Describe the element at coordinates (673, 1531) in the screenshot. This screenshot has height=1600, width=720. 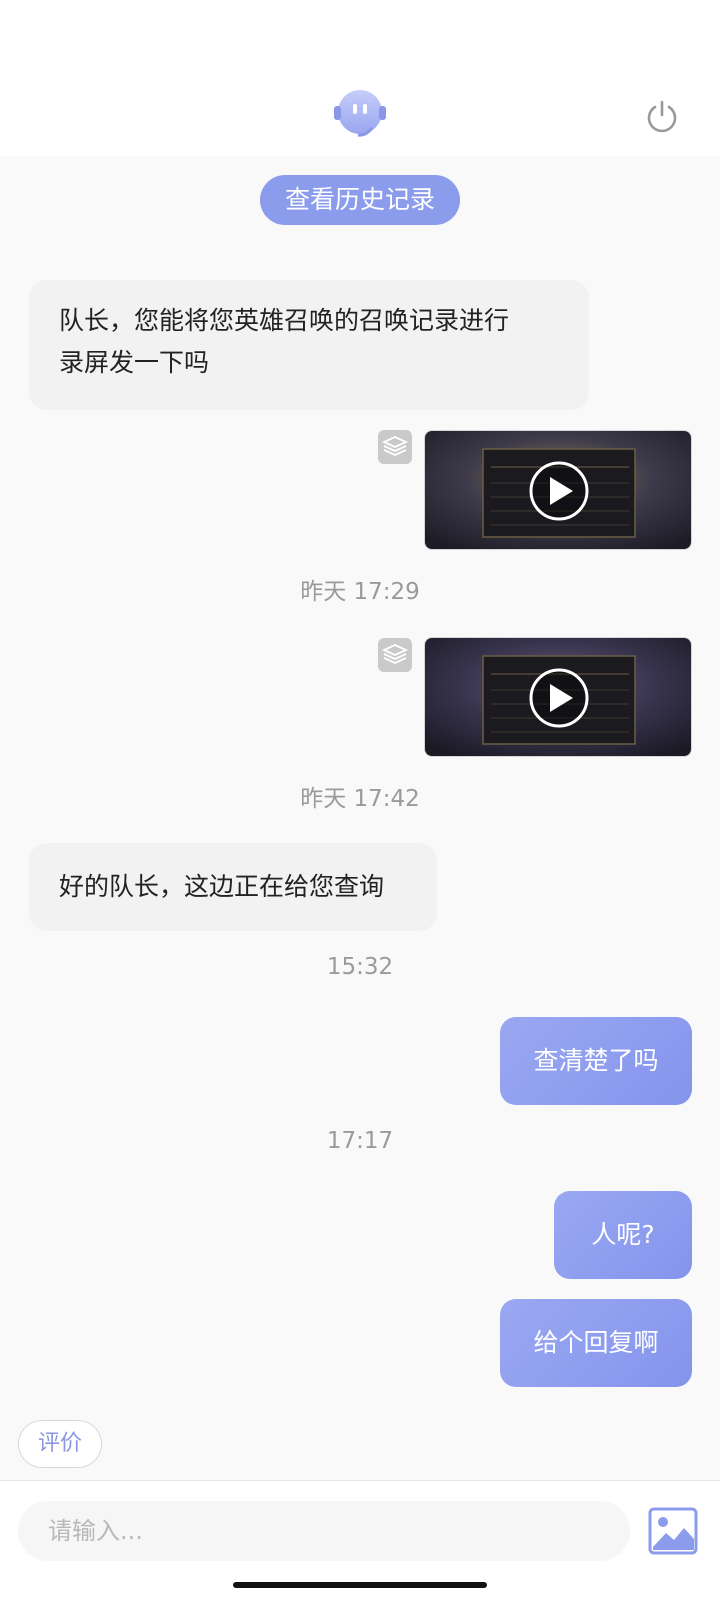
I see `image-upload-icon` at that location.